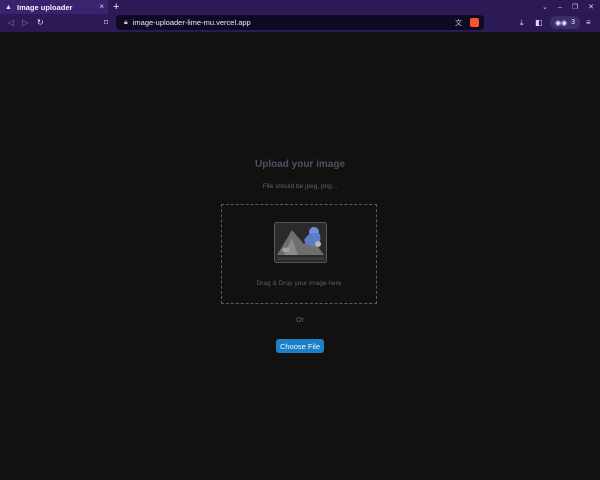 The width and height of the screenshot is (600, 480). I want to click on forward-icon: ▷, so click(25, 22).